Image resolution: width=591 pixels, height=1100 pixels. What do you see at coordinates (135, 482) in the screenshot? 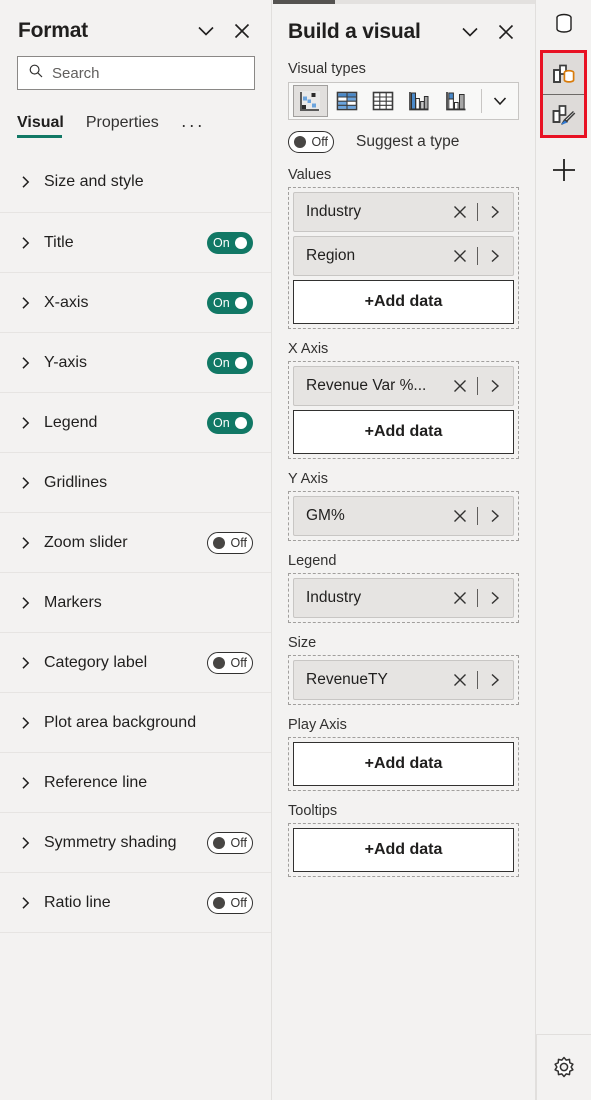
I see `format-section-gridlines: Gridlines` at bounding box center [135, 482].